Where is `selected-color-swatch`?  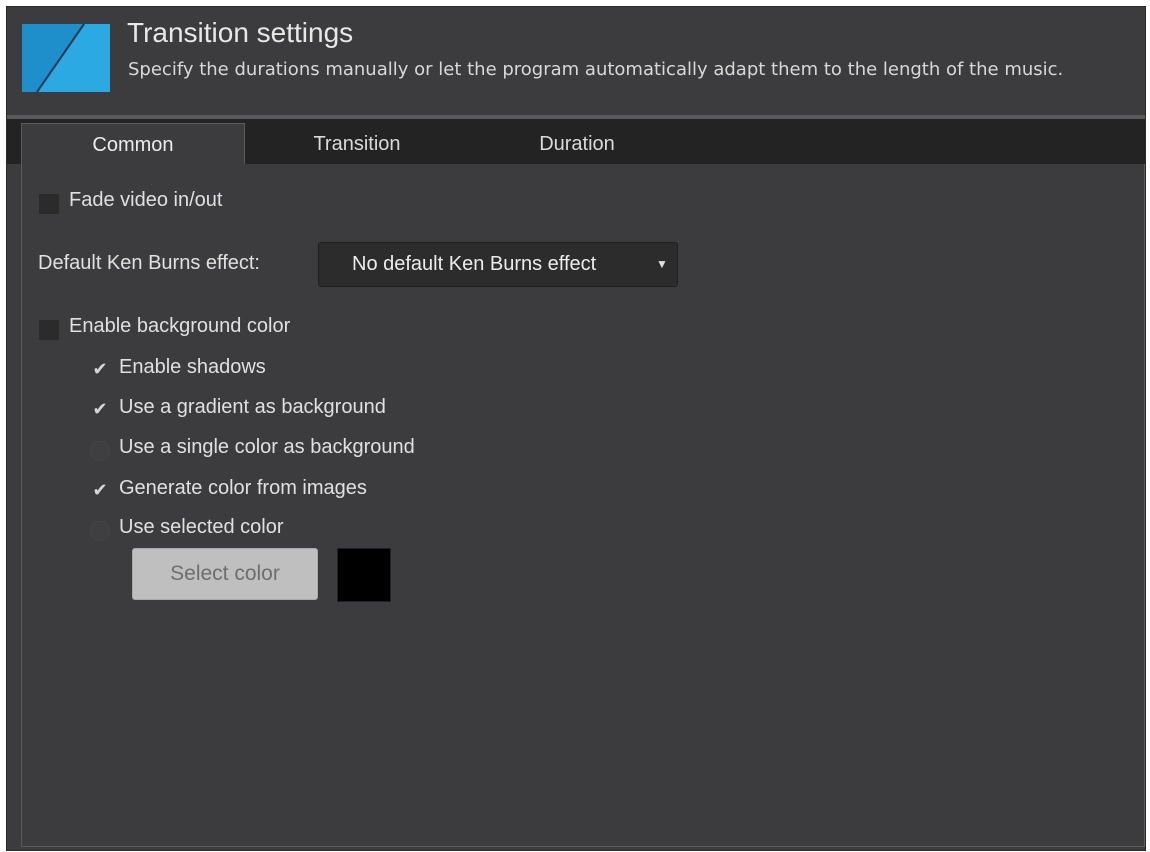 selected-color-swatch is located at coordinates (364, 575).